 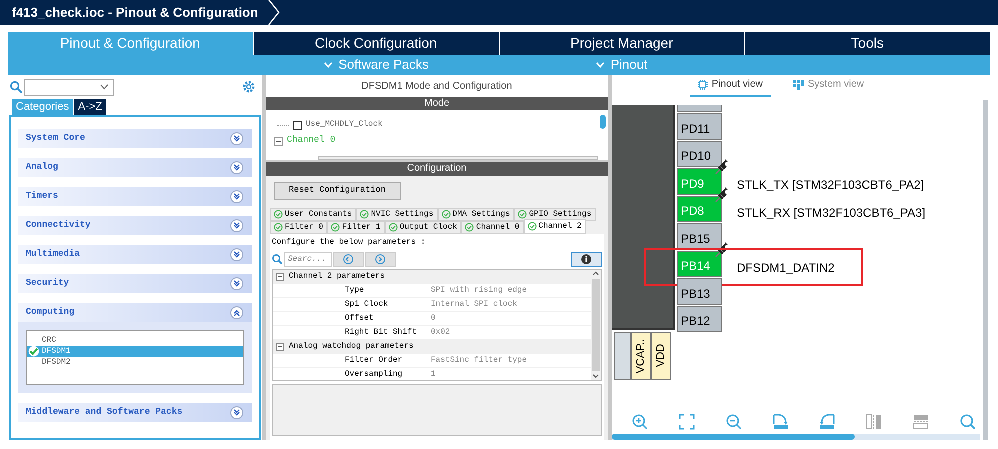 What do you see at coordinates (367, 304) in the screenshot?
I see `parameter-name: Spi Clock` at bounding box center [367, 304].